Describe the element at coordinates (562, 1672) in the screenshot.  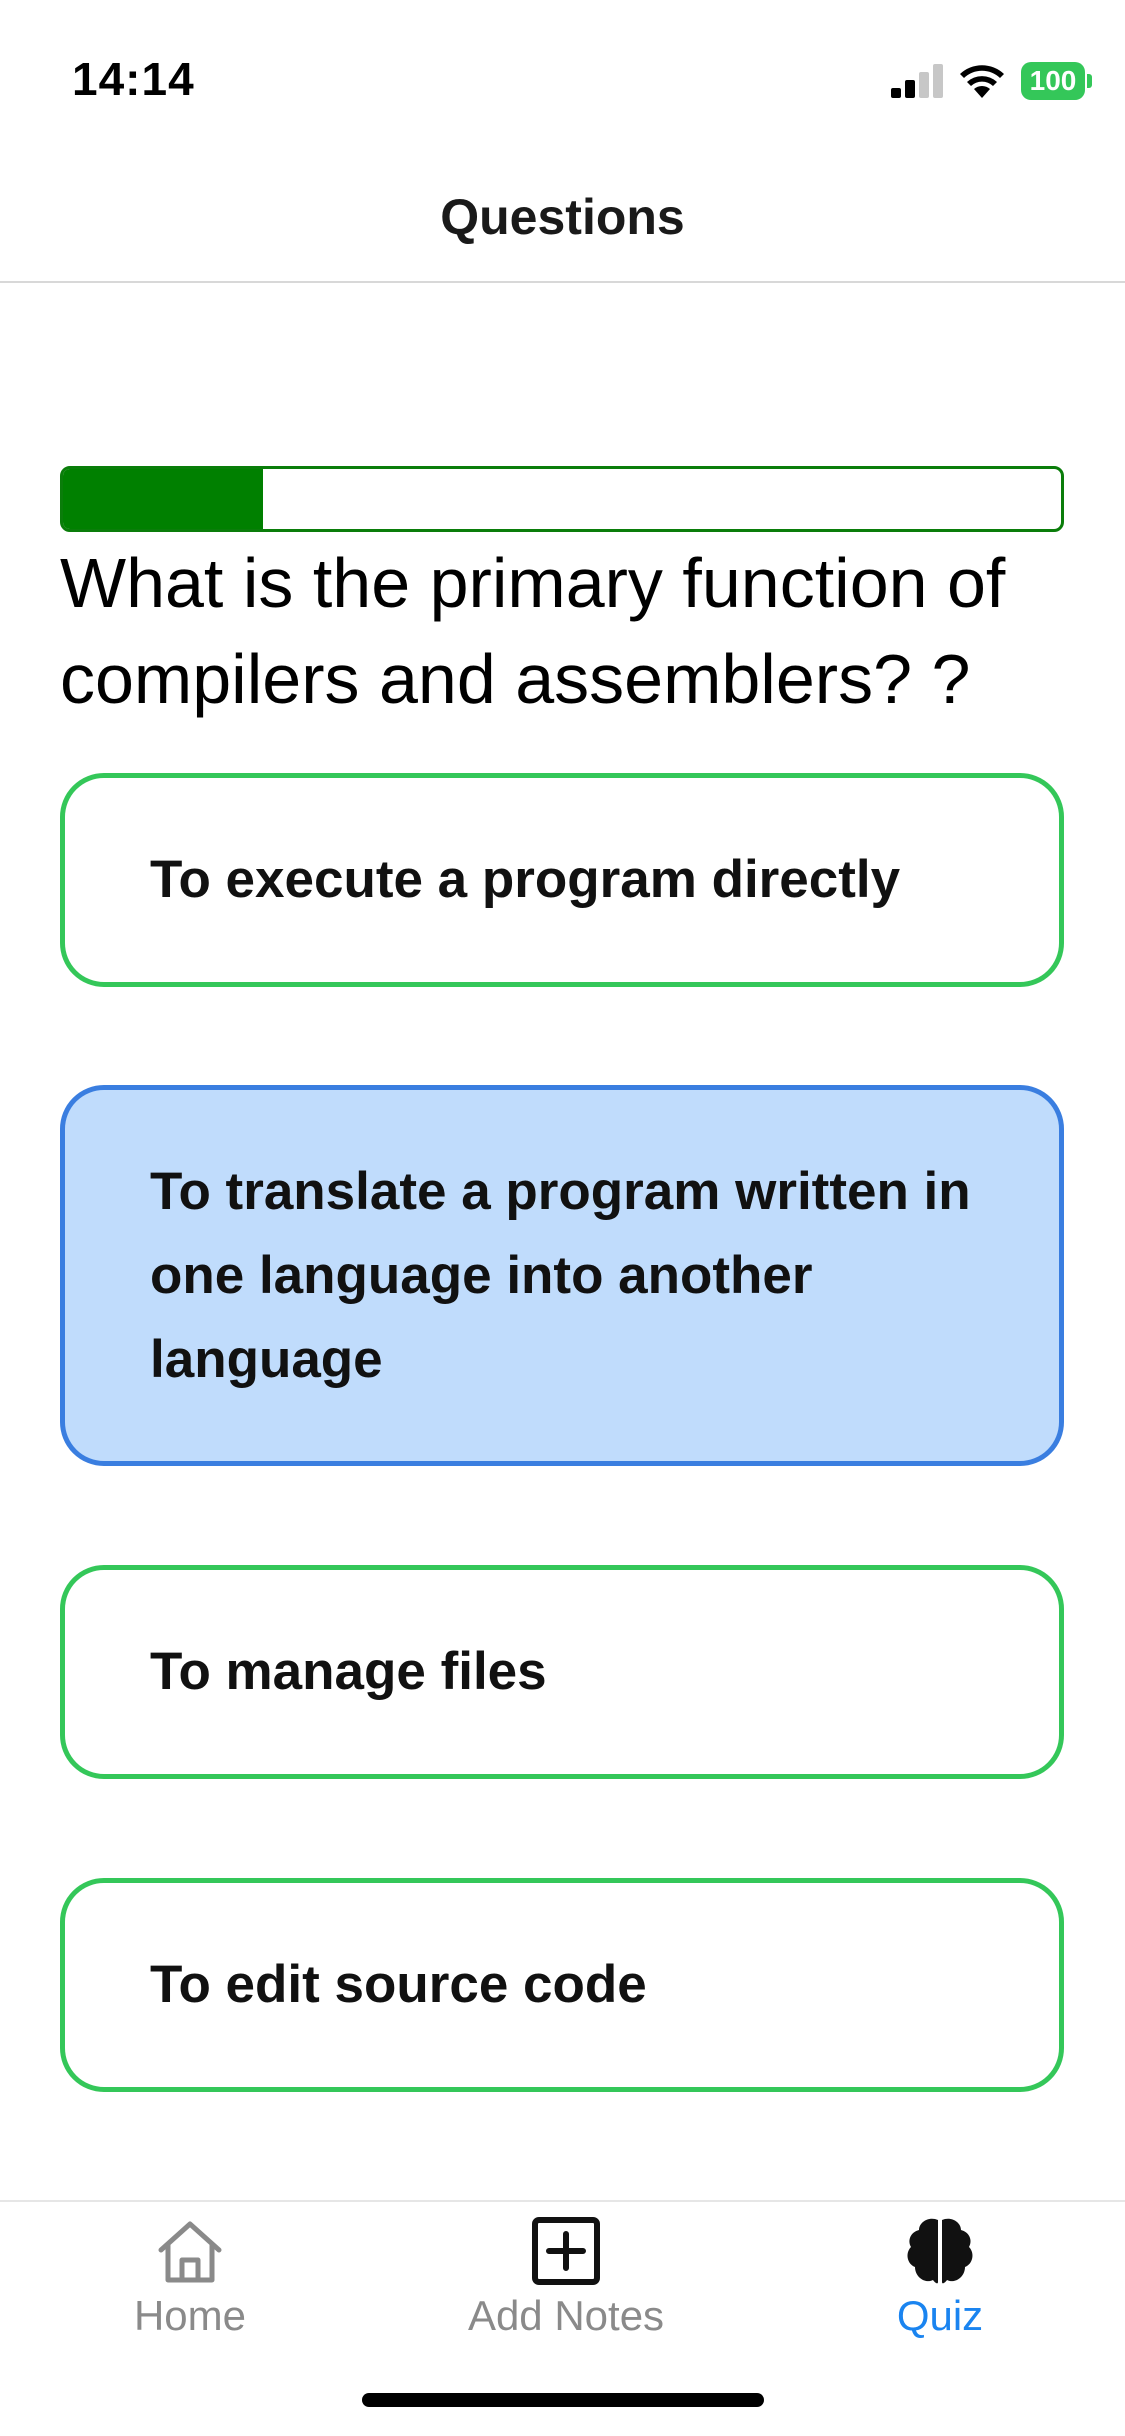
I see `answer-option-3: To manage files` at that location.